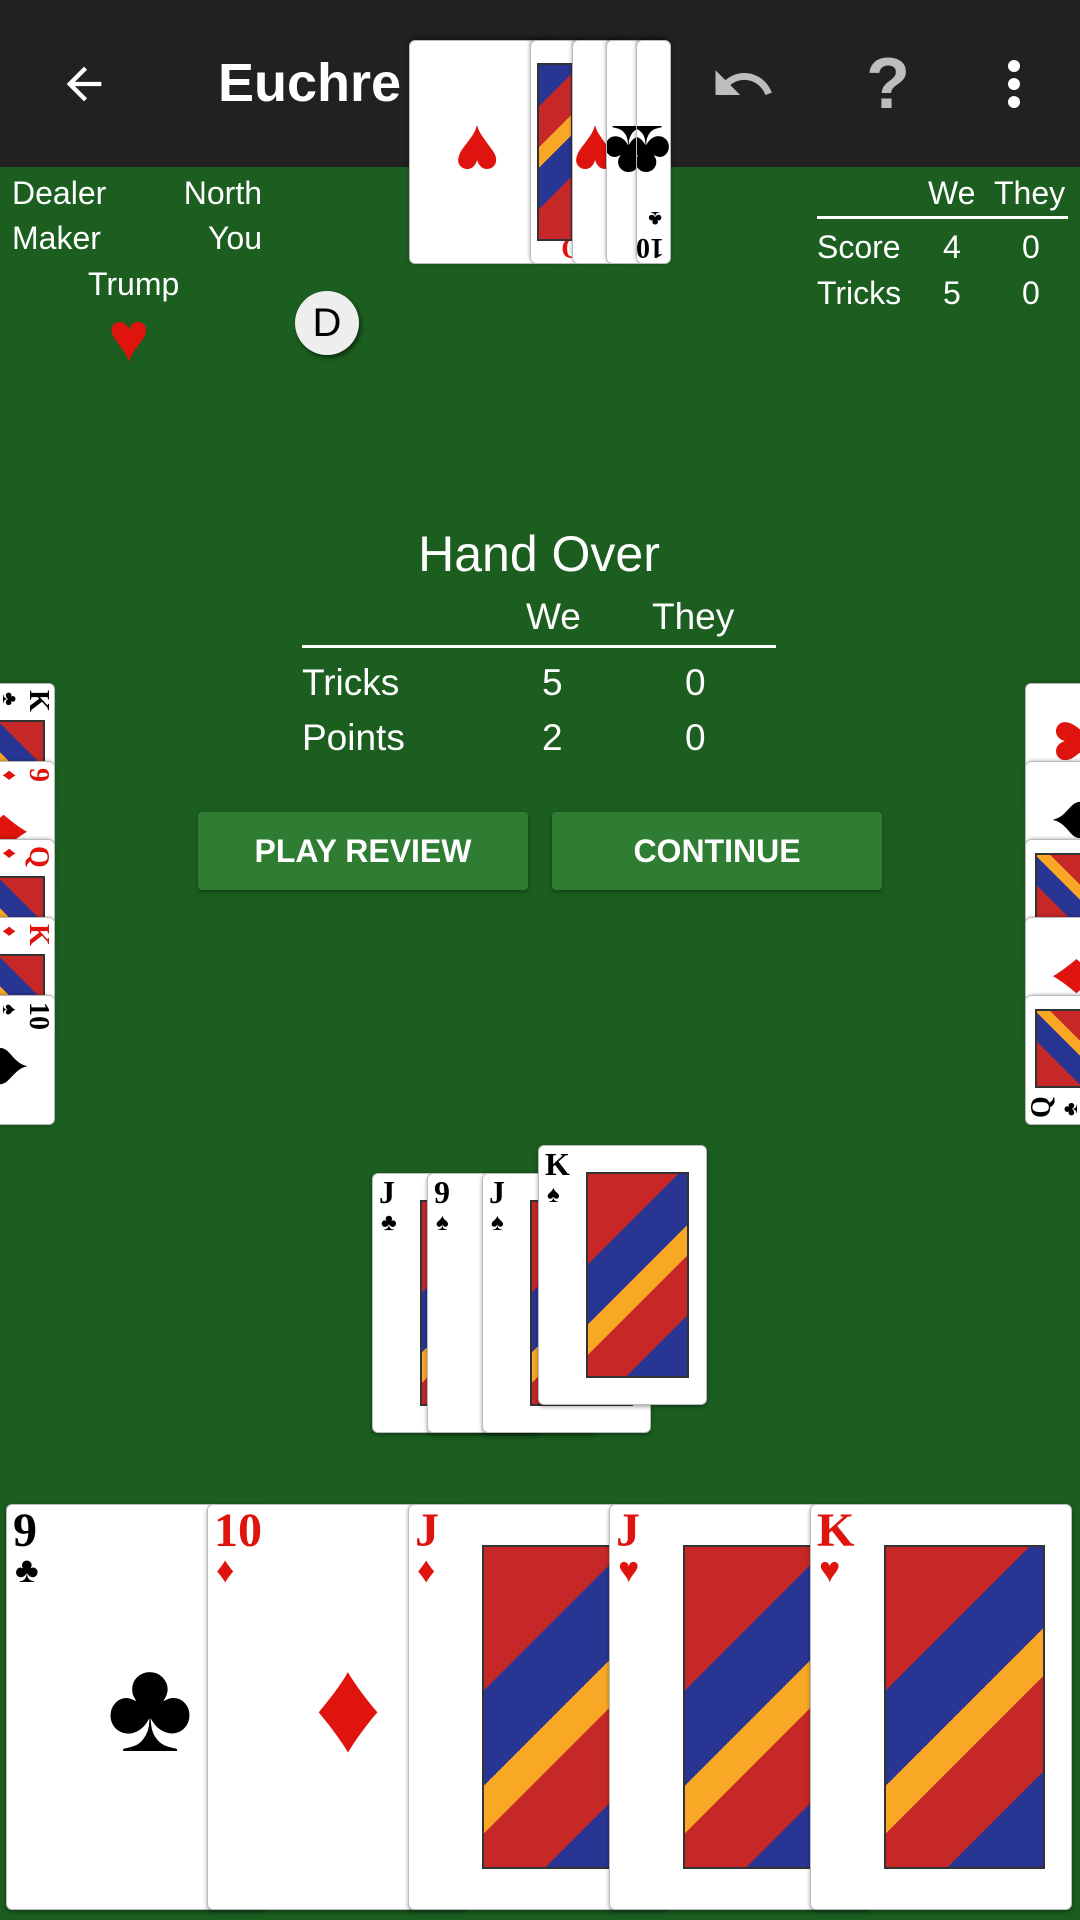  I want to click on hand-over-tricks-label: Tricks, so click(351, 682).